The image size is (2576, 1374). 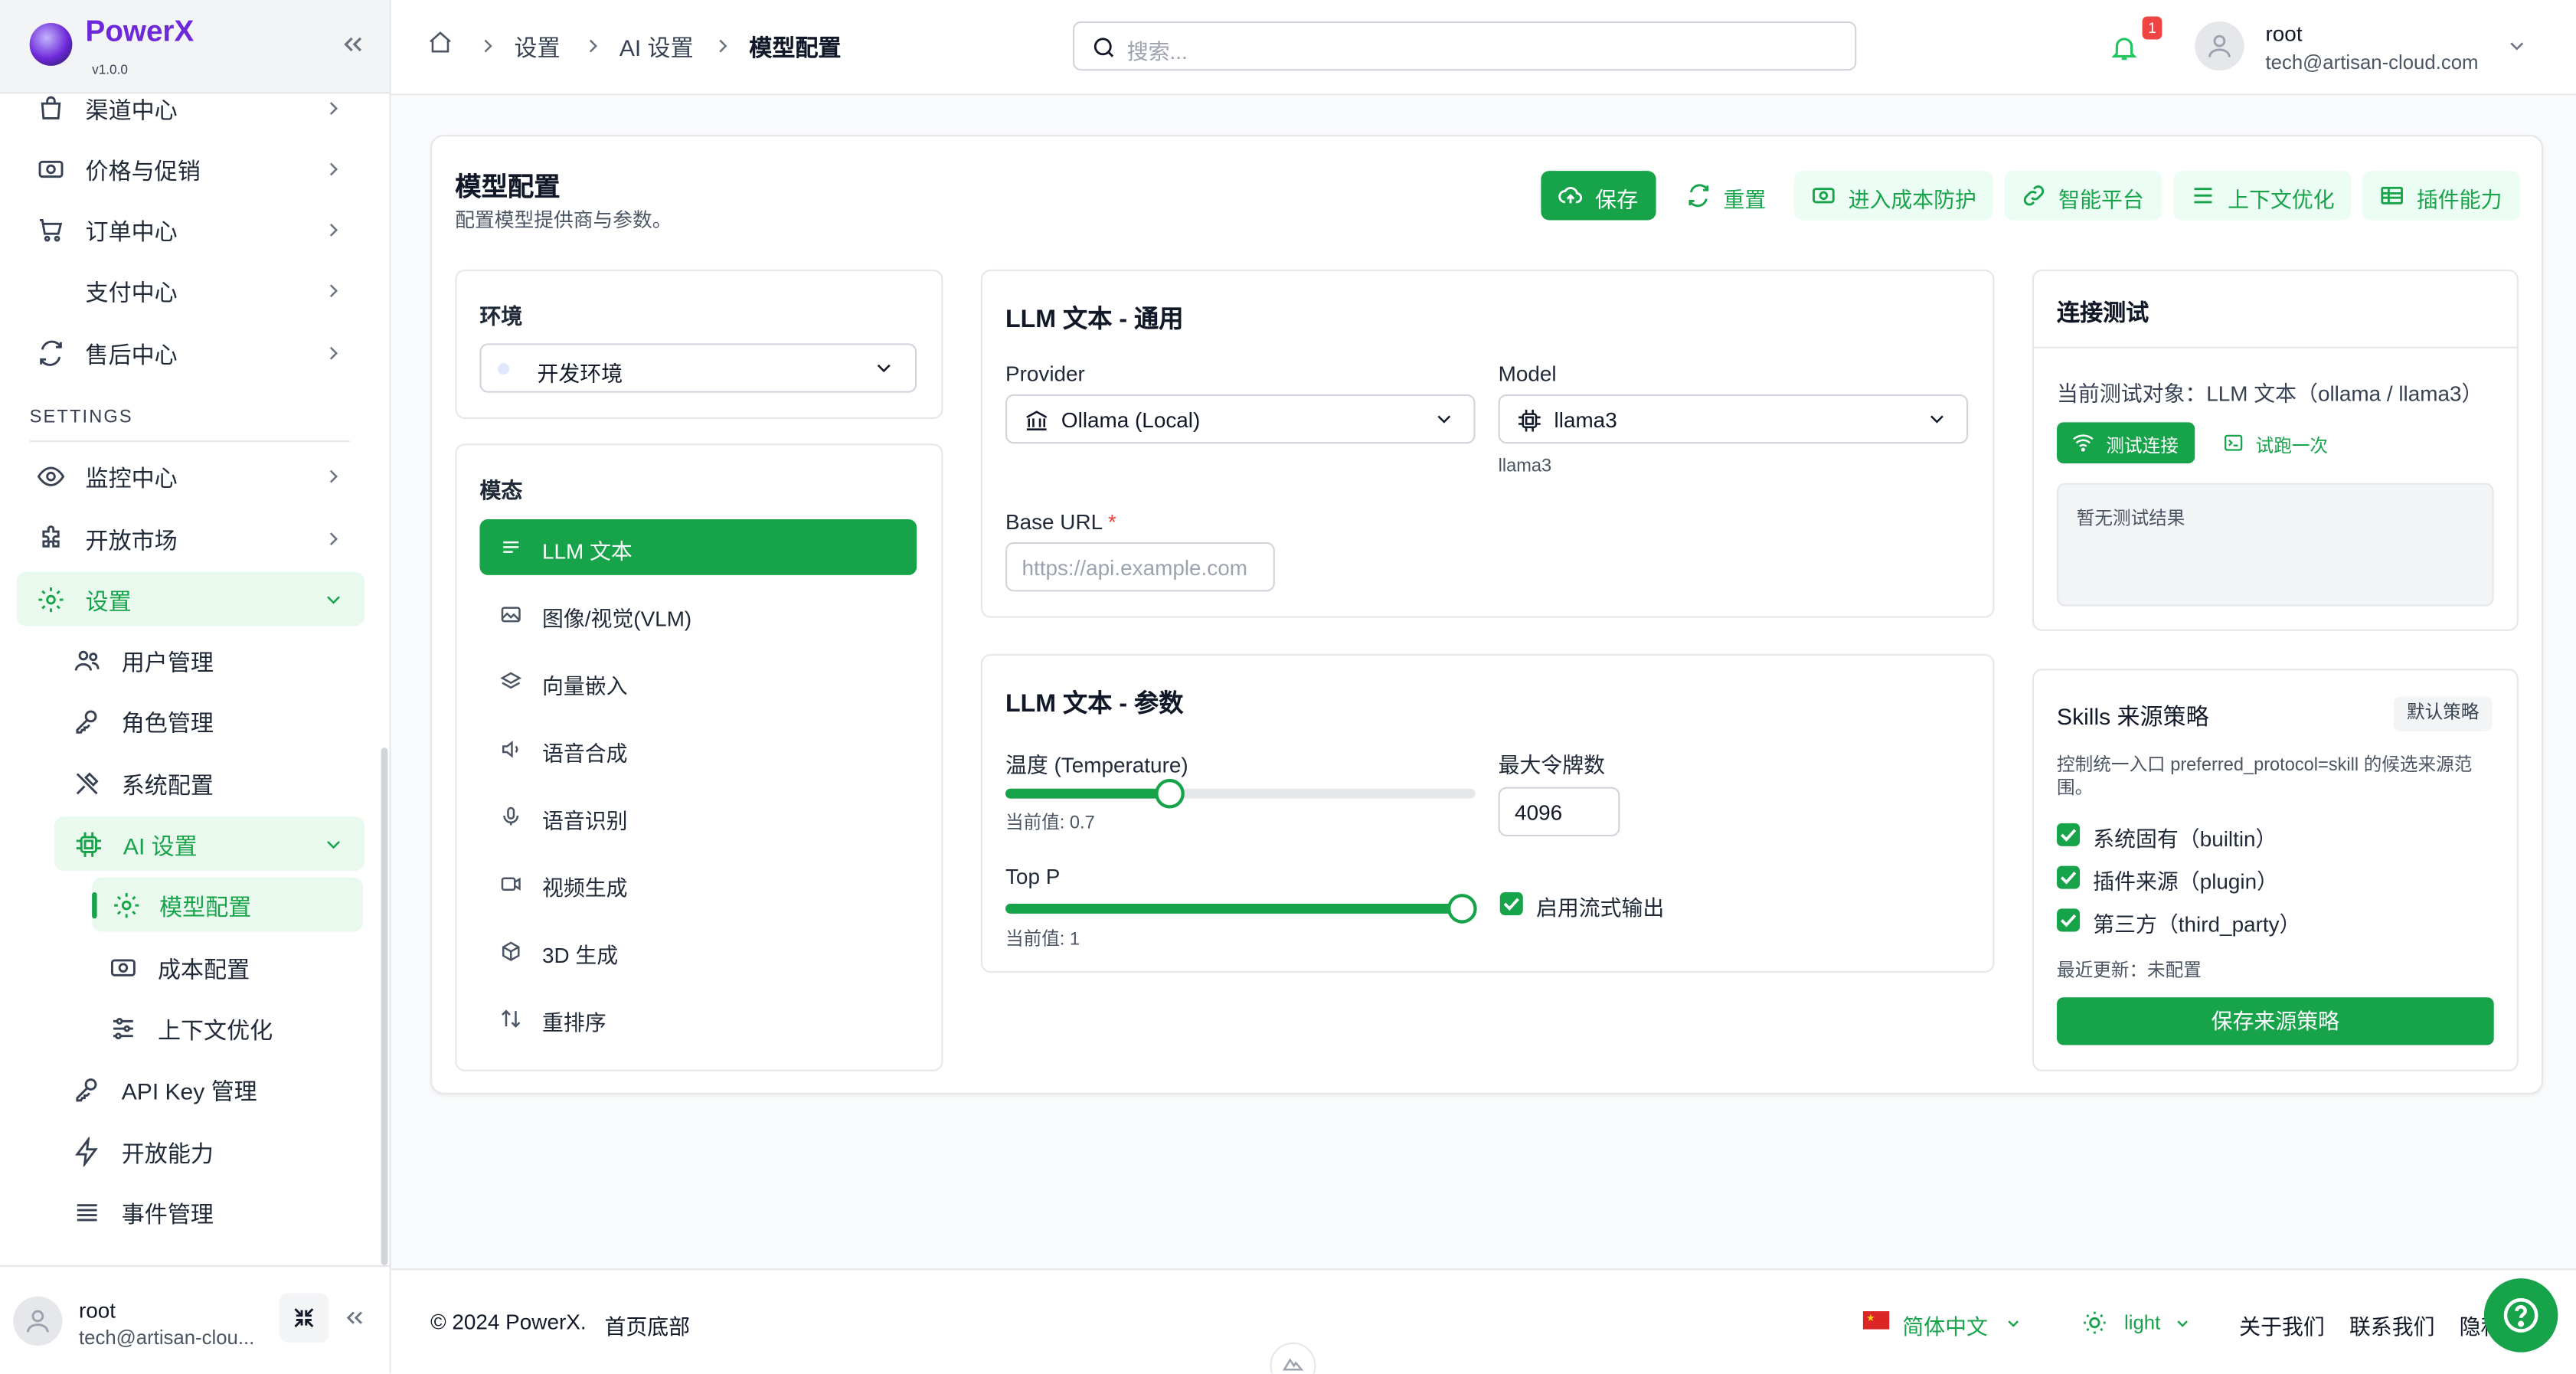 I want to click on bag-icon, so click(x=51, y=108).